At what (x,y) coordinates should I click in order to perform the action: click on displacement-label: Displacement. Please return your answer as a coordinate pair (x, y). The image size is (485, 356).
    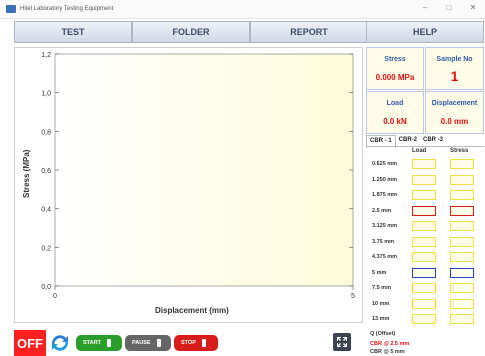
    Looking at the image, I should click on (454, 103).